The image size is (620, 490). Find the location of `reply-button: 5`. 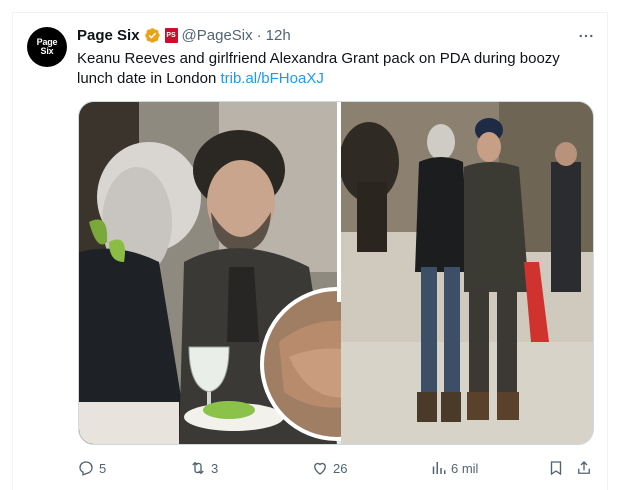

reply-button: 5 is located at coordinates (91, 468).